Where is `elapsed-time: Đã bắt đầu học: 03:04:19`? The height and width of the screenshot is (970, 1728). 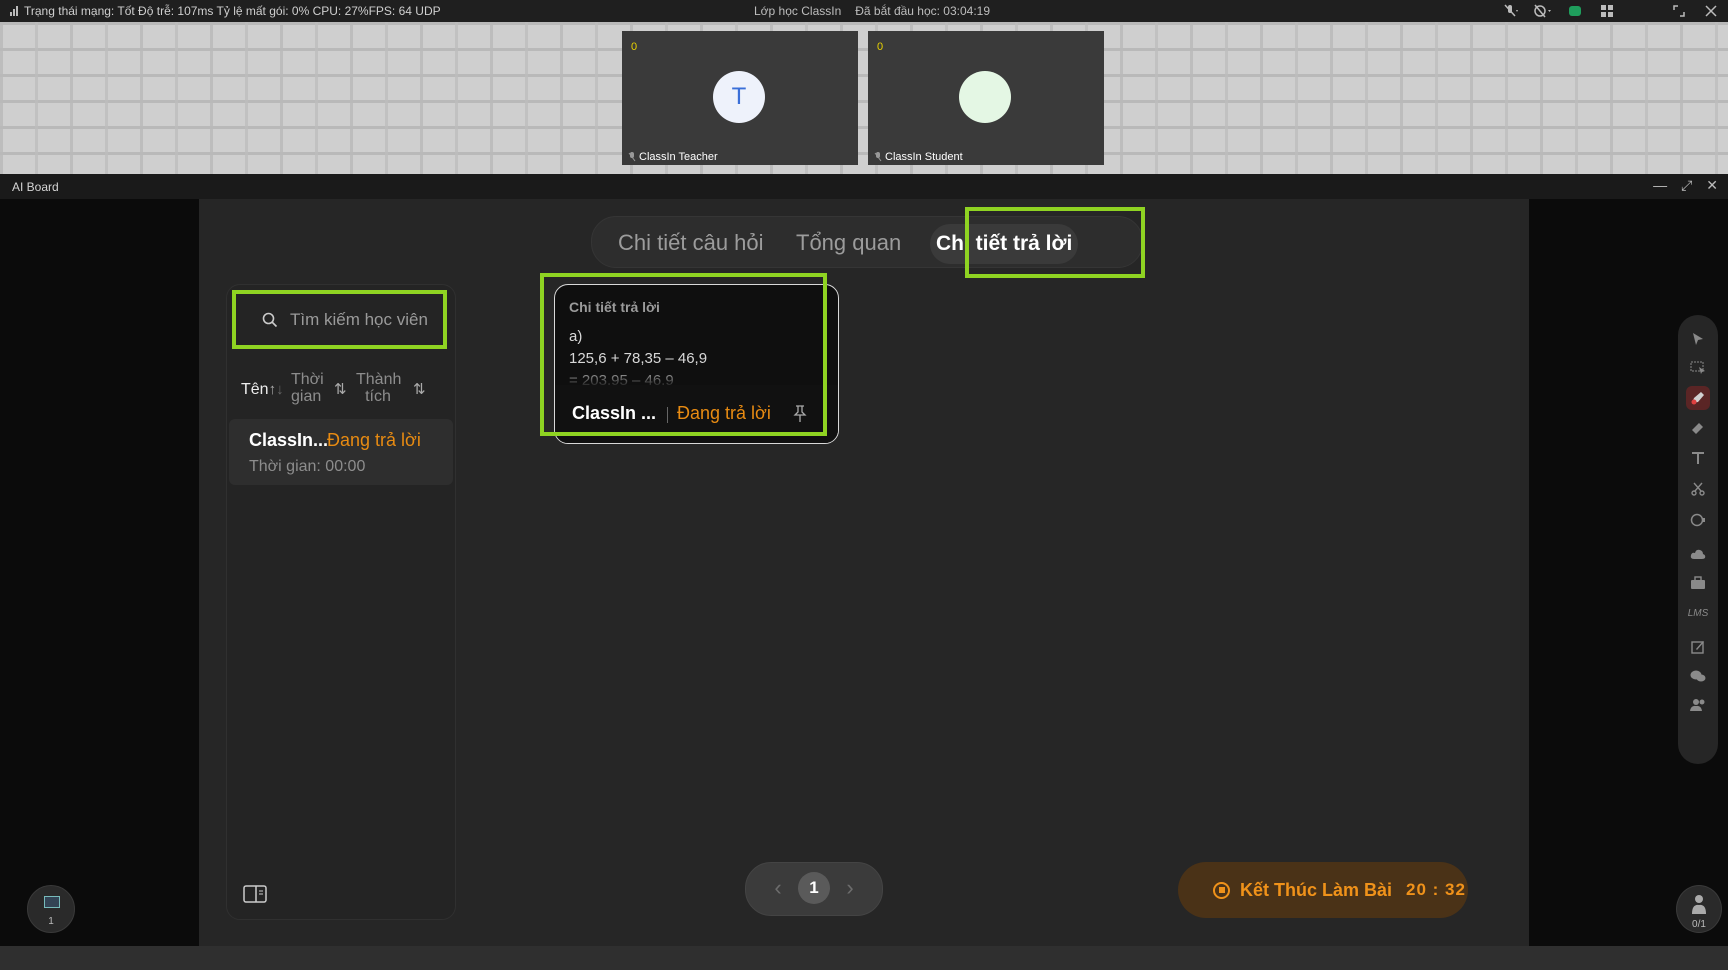
elapsed-time: Đã bắt đầu học: 03:04:19 is located at coordinates (923, 11).